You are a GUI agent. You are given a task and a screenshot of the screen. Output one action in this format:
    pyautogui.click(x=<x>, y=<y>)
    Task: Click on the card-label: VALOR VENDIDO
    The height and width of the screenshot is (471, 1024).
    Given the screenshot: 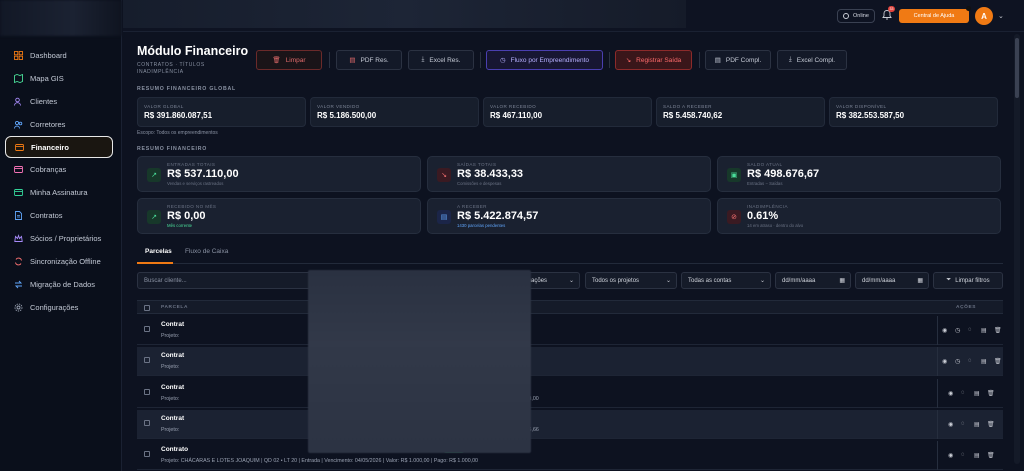 What is the action you would take?
    pyautogui.click(x=338, y=106)
    